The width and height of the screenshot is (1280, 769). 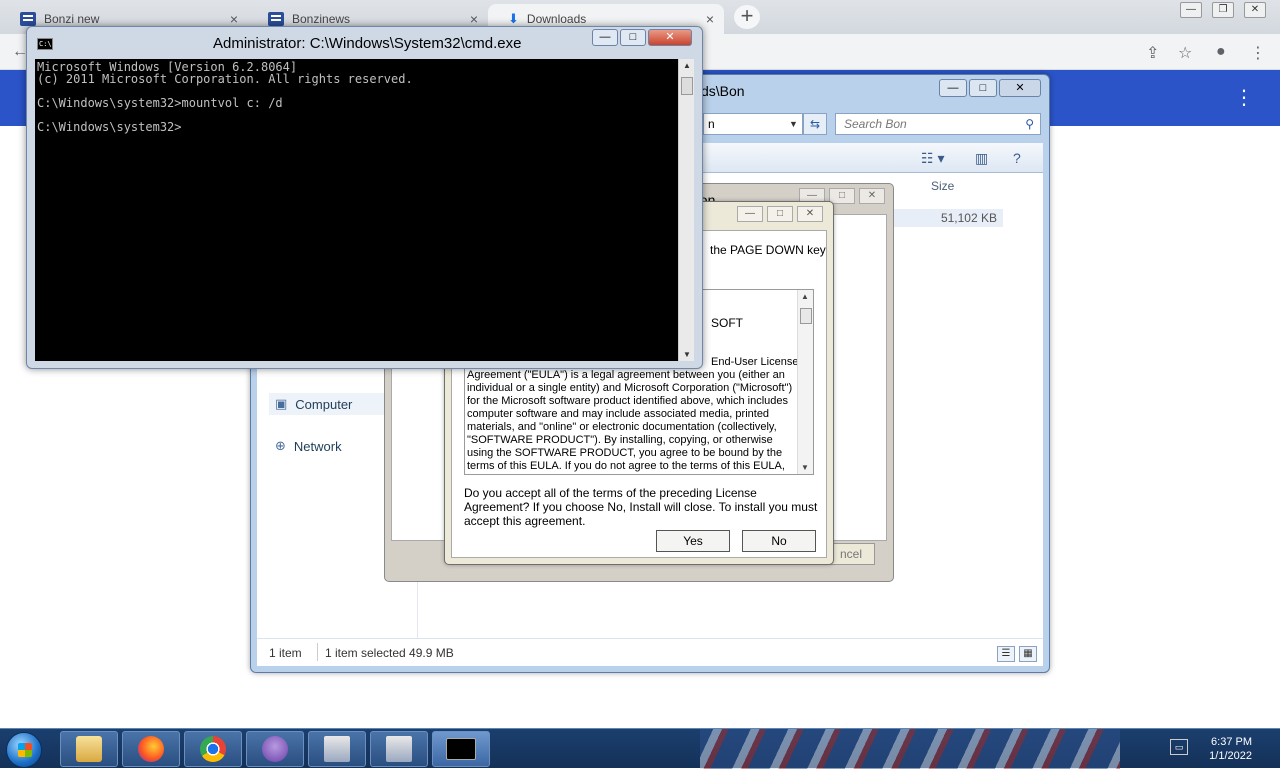 I want to click on folder-icon, so click(x=89, y=749).